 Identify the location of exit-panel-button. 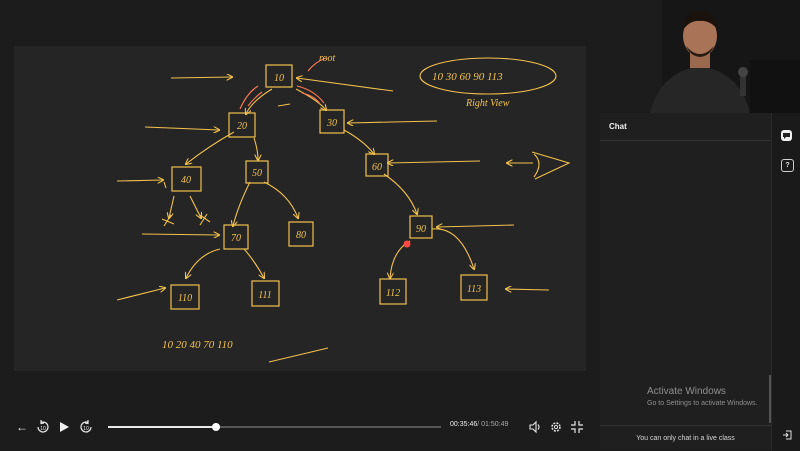
(786, 434).